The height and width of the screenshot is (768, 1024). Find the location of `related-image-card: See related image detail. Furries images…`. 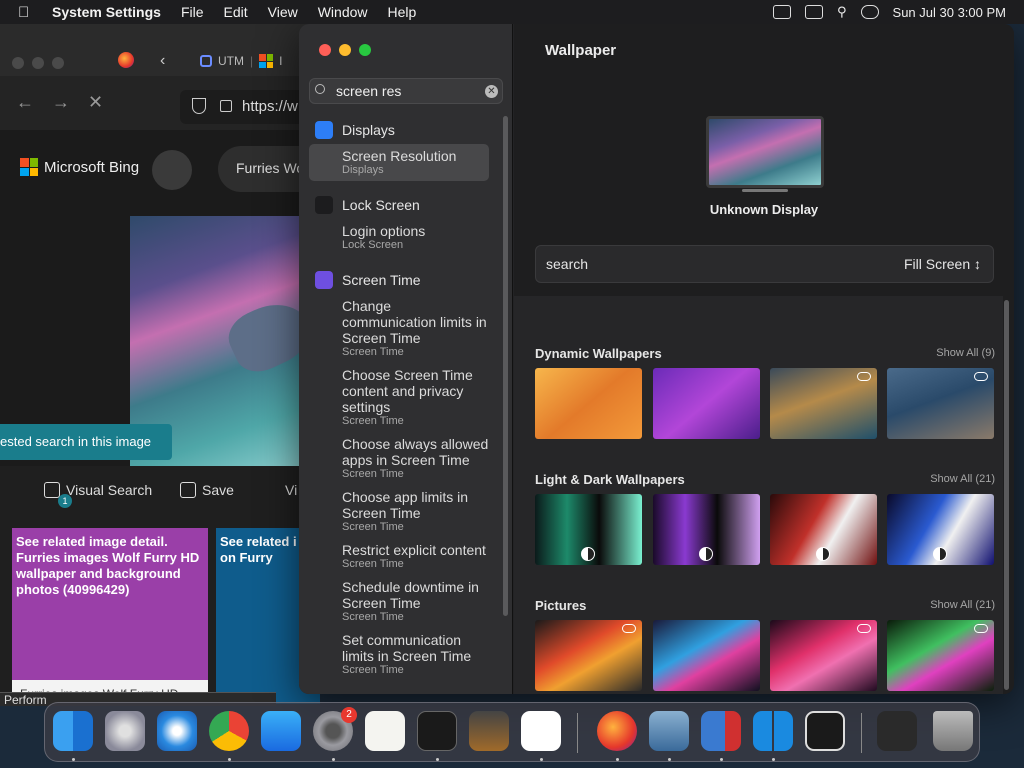

related-image-card: See related image detail. Furries images… is located at coordinates (110, 616).